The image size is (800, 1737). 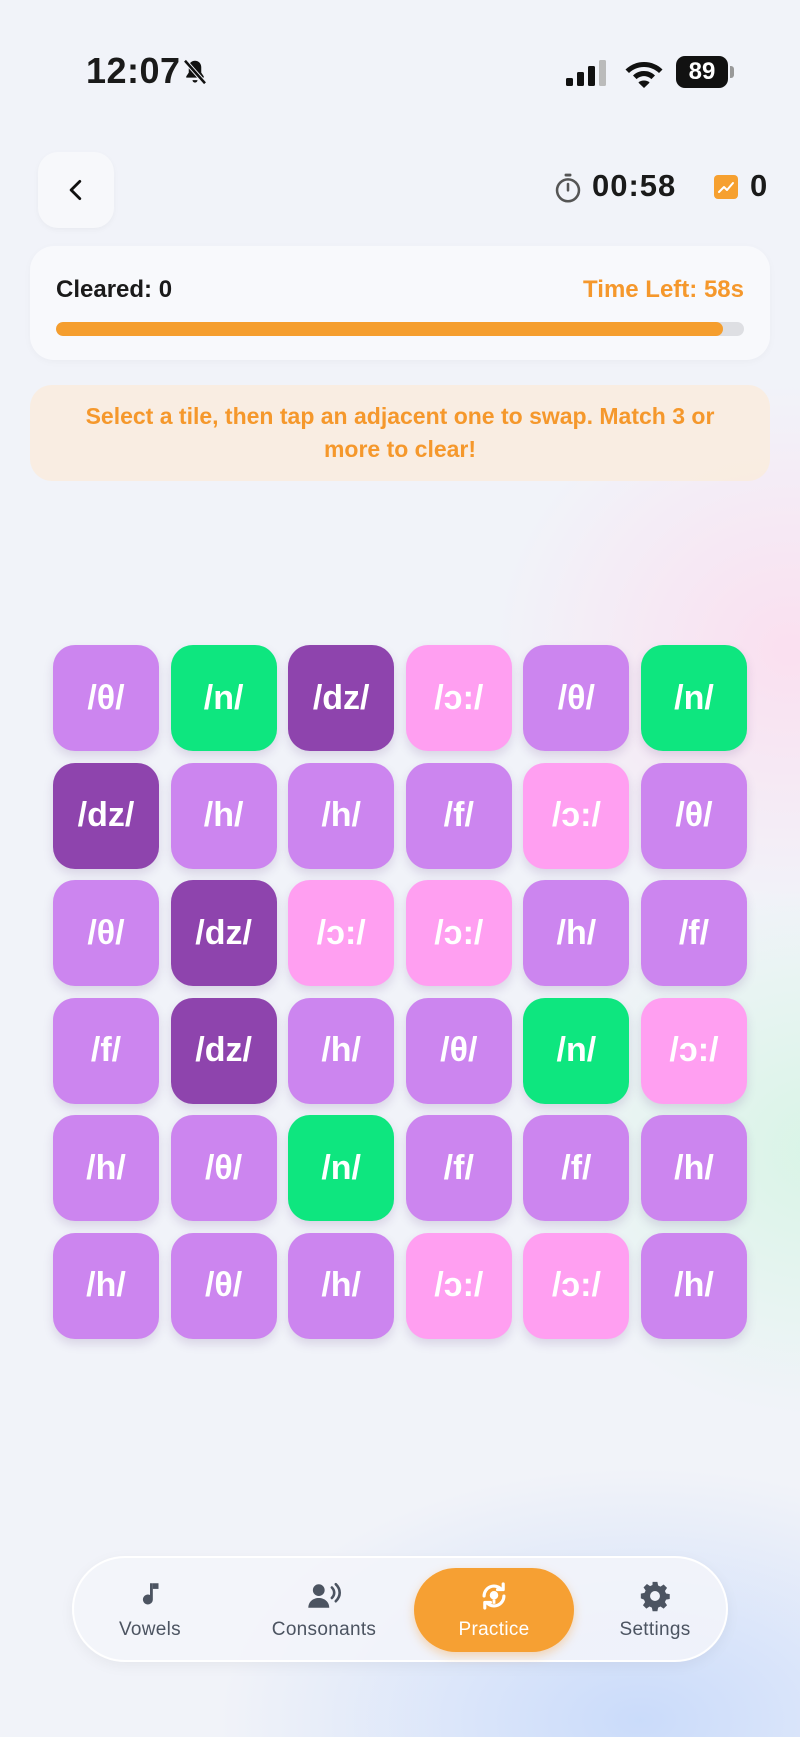 What do you see at coordinates (644, 75) in the screenshot?
I see `wifi-icon` at bounding box center [644, 75].